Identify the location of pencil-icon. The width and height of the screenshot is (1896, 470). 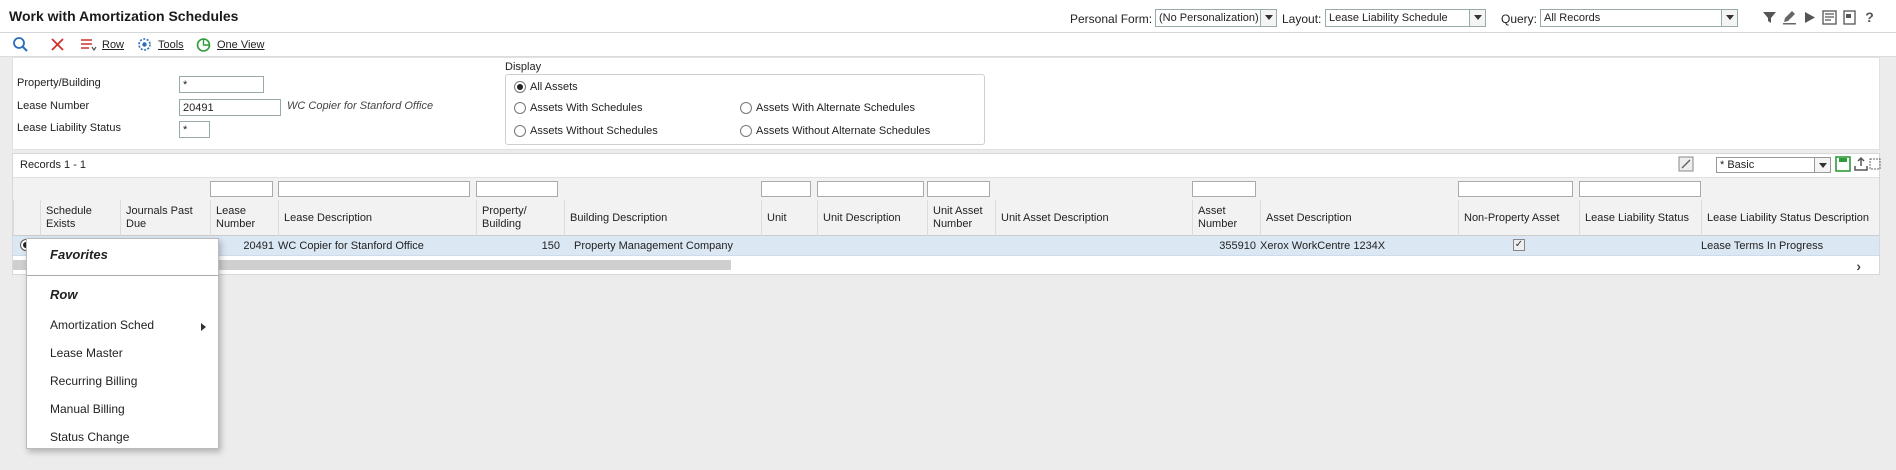
(1789, 17).